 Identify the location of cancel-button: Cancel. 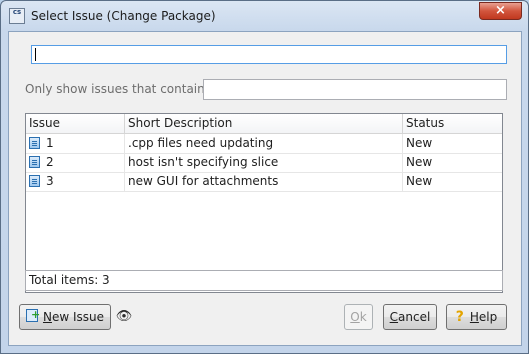
(410, 317).